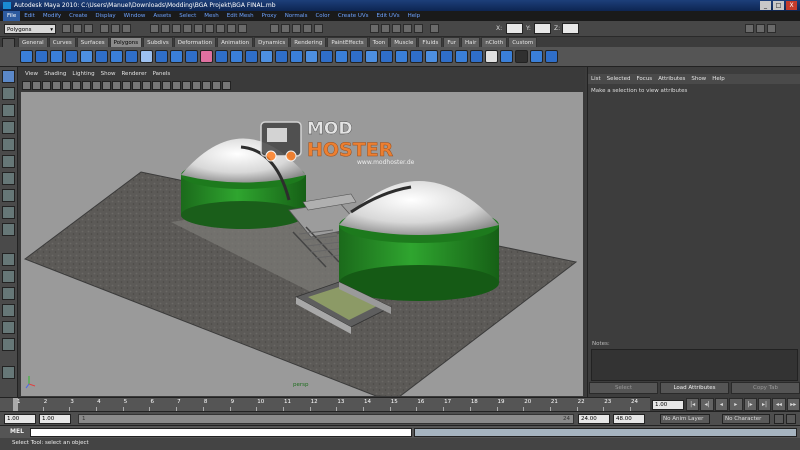  Describe the element at coordinates (176, 85) in the screenshot. I see `textured-icon` at that location.